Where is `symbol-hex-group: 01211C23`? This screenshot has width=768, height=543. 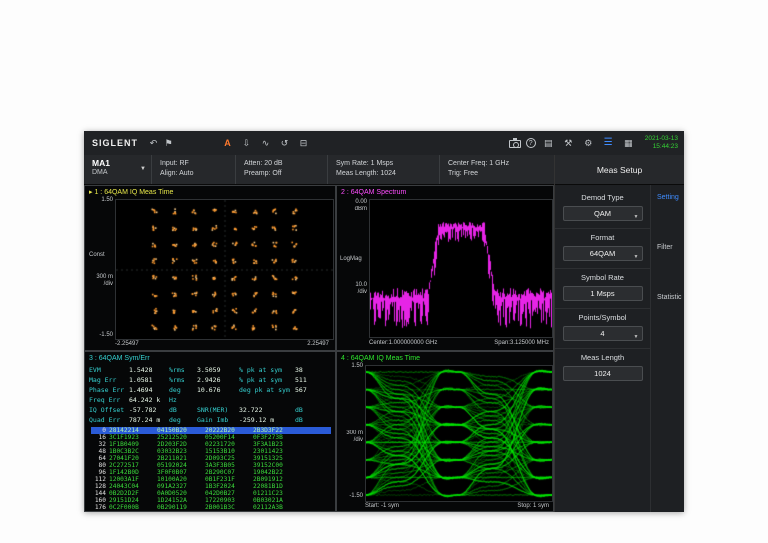
symbol-hex-group: 01211C23 is located at coordinates (268, 493).